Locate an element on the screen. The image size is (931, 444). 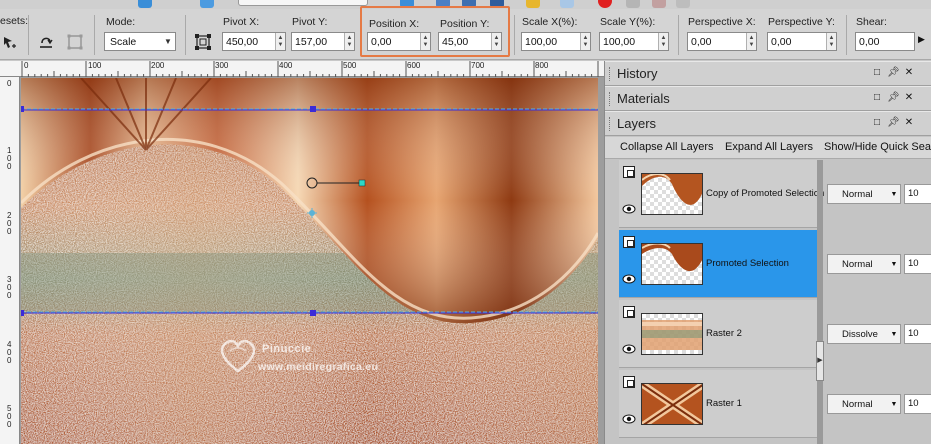
record-icon is located at coordinates (605, 4).